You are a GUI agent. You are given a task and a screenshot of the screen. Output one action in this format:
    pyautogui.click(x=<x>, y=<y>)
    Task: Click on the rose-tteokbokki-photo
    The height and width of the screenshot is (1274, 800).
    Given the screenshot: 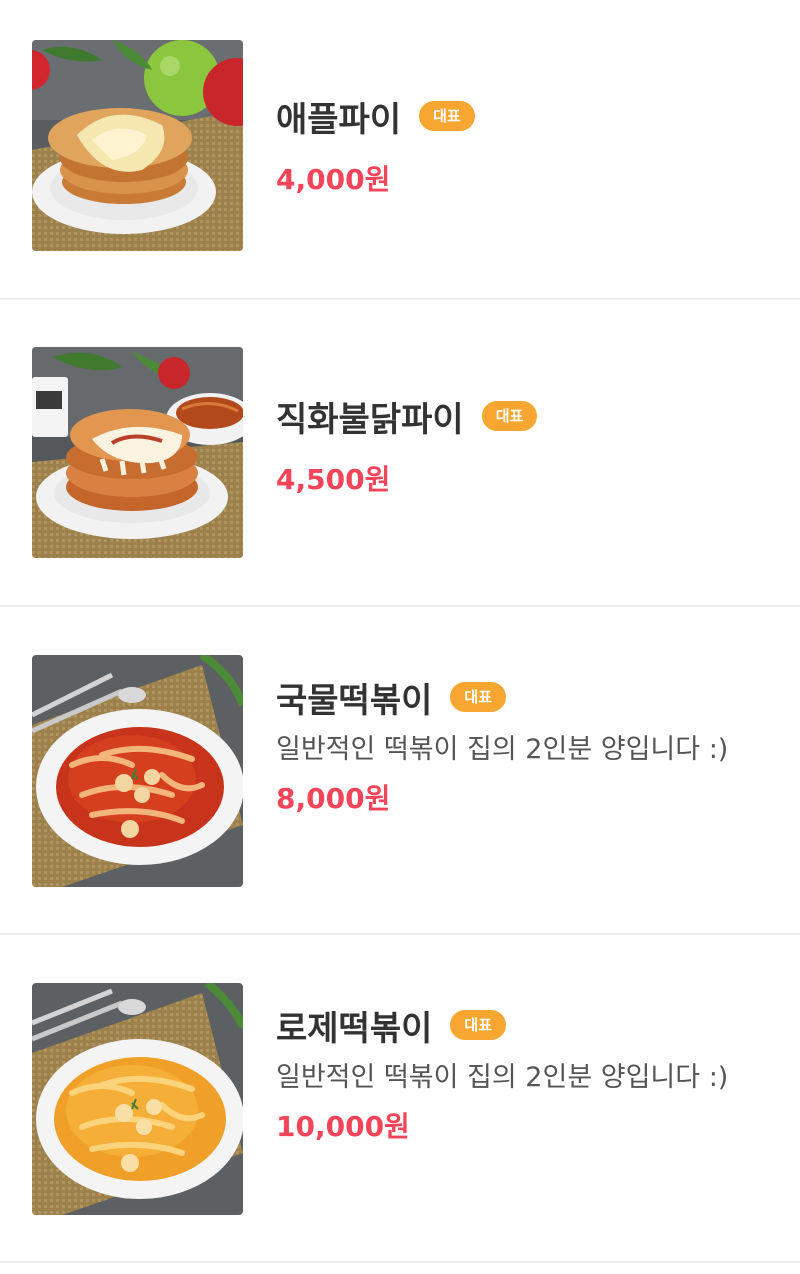 What is the action you would take?
    pyautogui.click(x=137, y=1099)
    